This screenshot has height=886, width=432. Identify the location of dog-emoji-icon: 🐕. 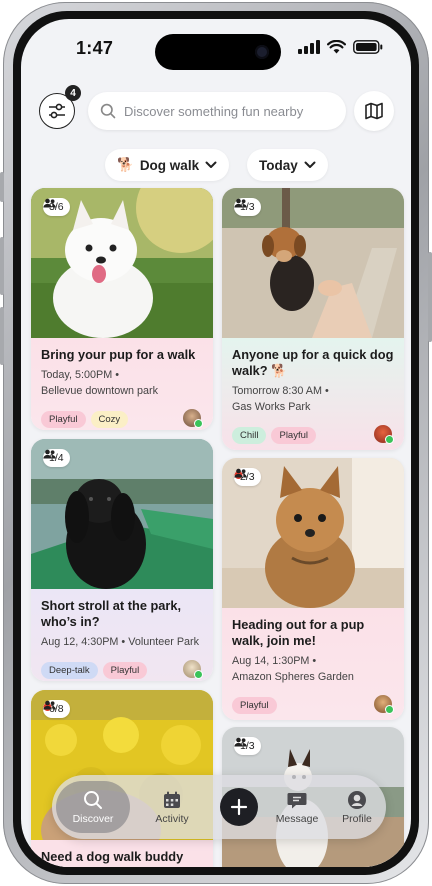
(125, 164).